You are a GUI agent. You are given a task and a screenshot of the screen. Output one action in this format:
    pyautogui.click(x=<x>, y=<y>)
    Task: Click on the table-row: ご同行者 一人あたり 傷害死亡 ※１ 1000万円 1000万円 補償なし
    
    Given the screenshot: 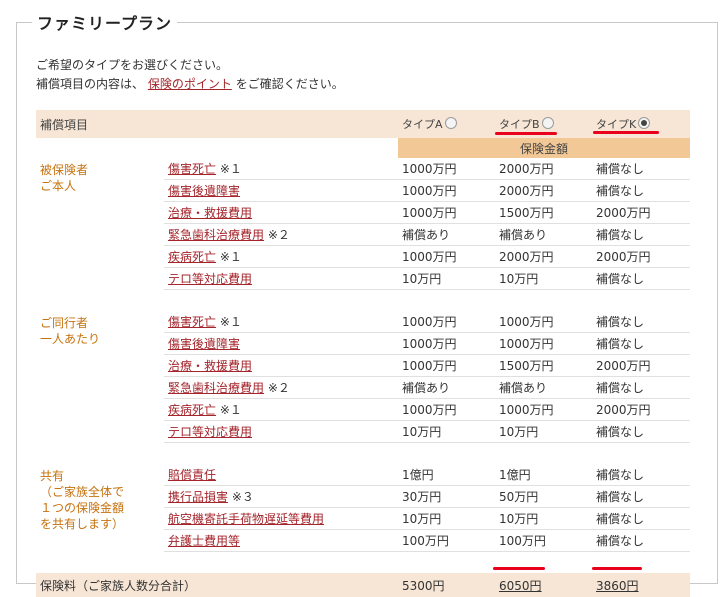 What is the action you would take?
    pyautogui.click(x=363, y=328)
    